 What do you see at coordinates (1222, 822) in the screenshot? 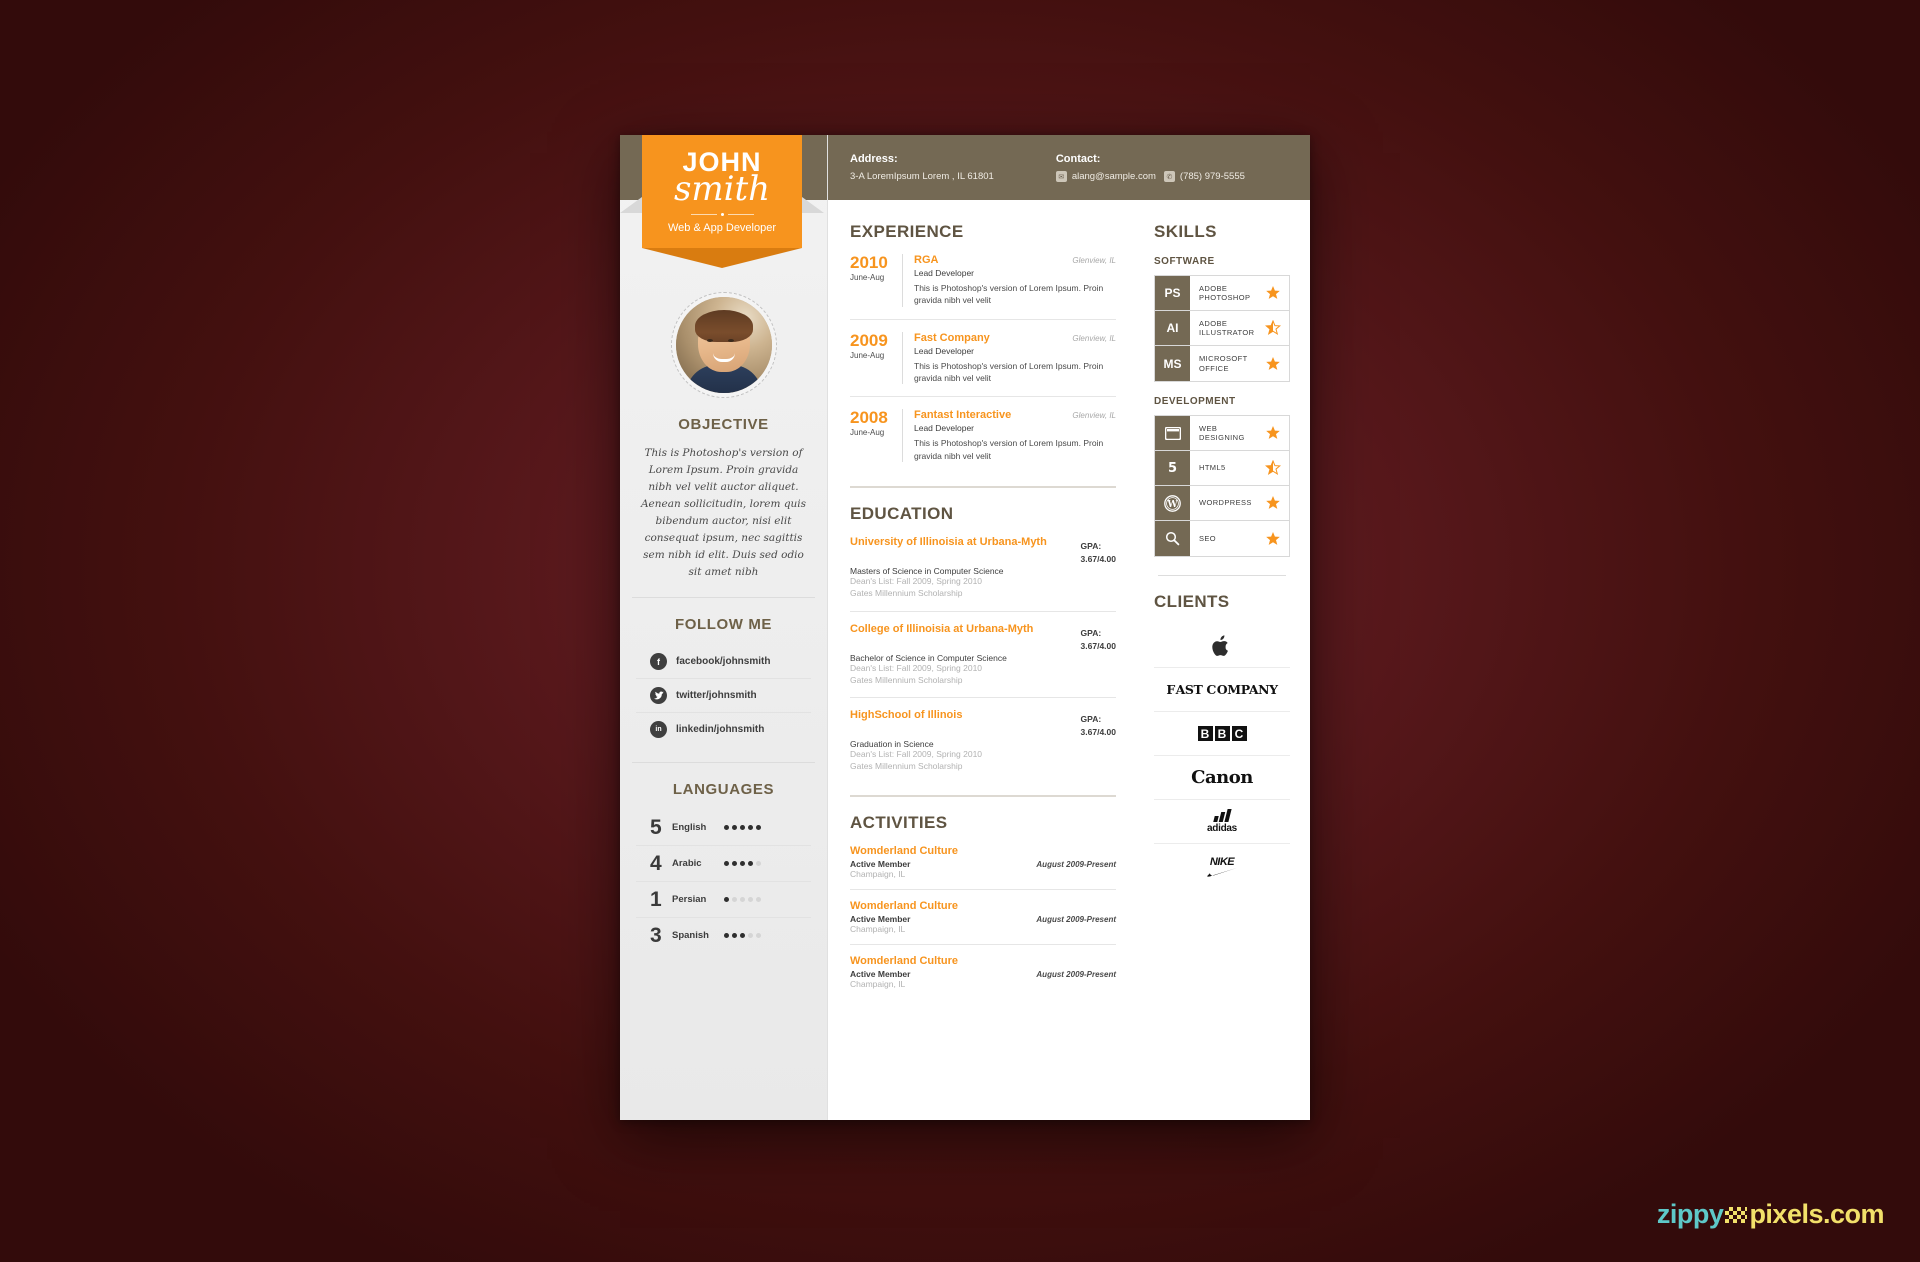
I see `client-row: adidas` at bounding box center [1222, 822].